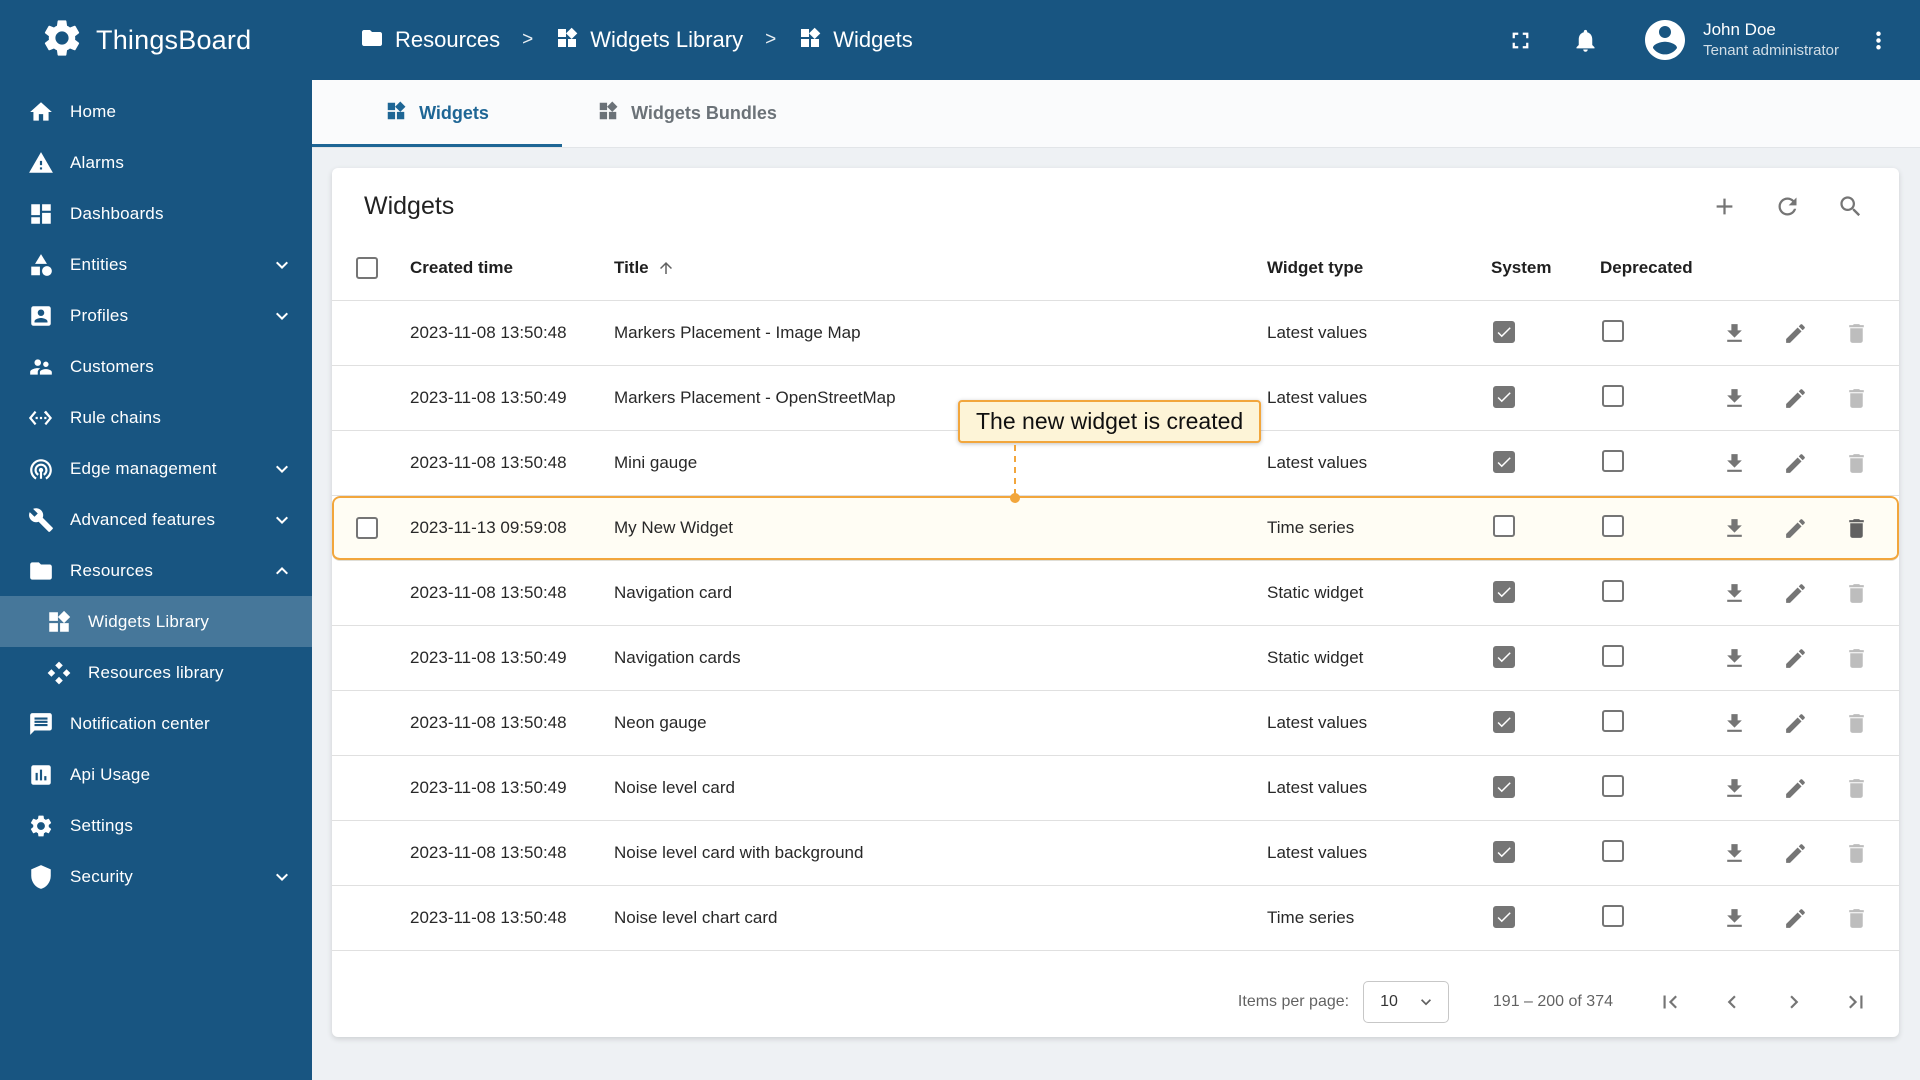 This screenshot has width=1920, height=1080. Describe the element at coordinates (855, 40) in the screenshot. I see `breadcrumb-widgets: Widgets` at that location.